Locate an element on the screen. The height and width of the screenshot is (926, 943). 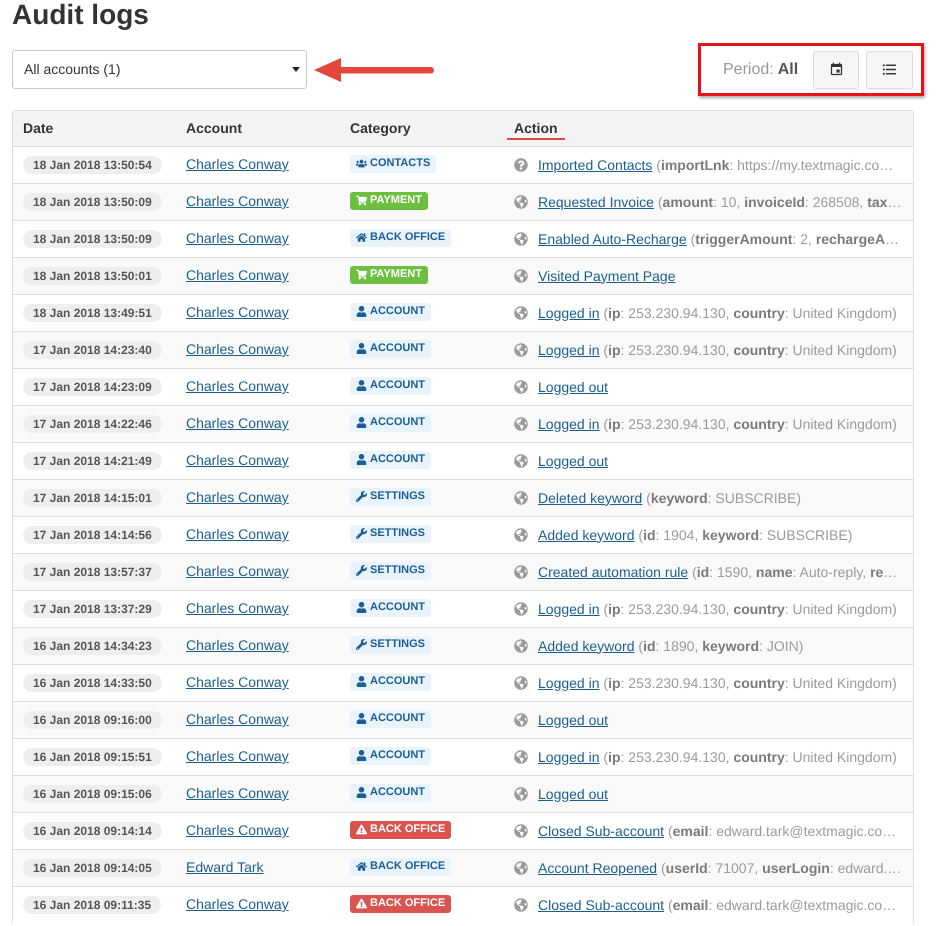
timestamp: 16 Jan 2018 09:14:14 is located at coordinates (92, 831).